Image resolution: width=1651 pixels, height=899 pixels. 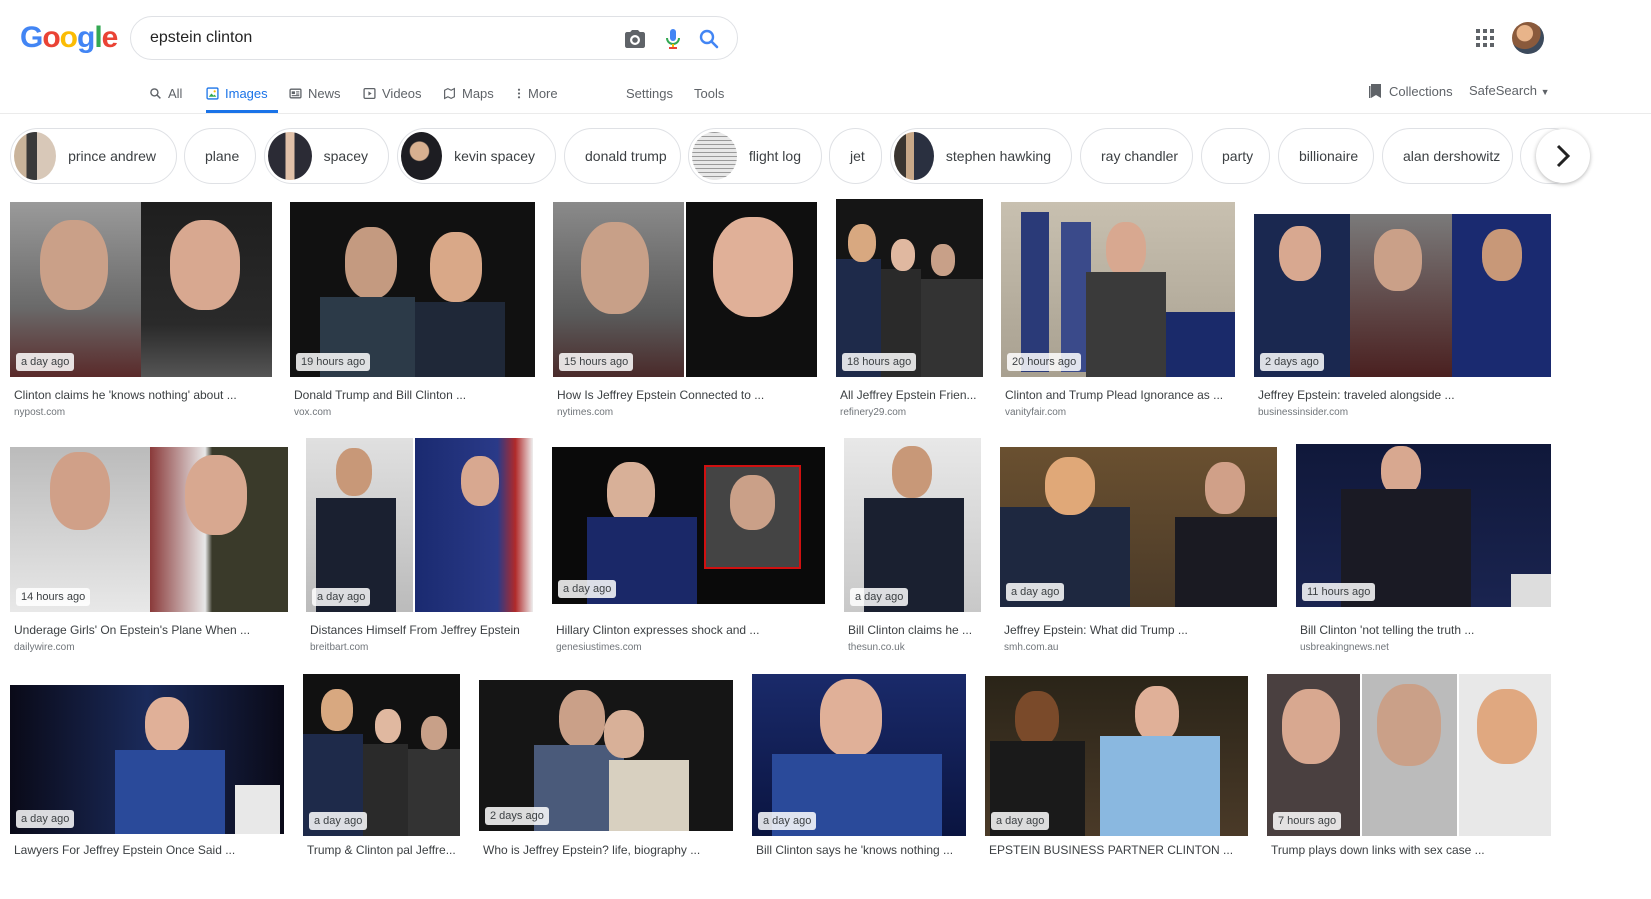 What do you see at coordinates (1136, 156) in the screenshot?
I see `chip-ray-chandler: ray chandler` at bounding box center [1136, 156].